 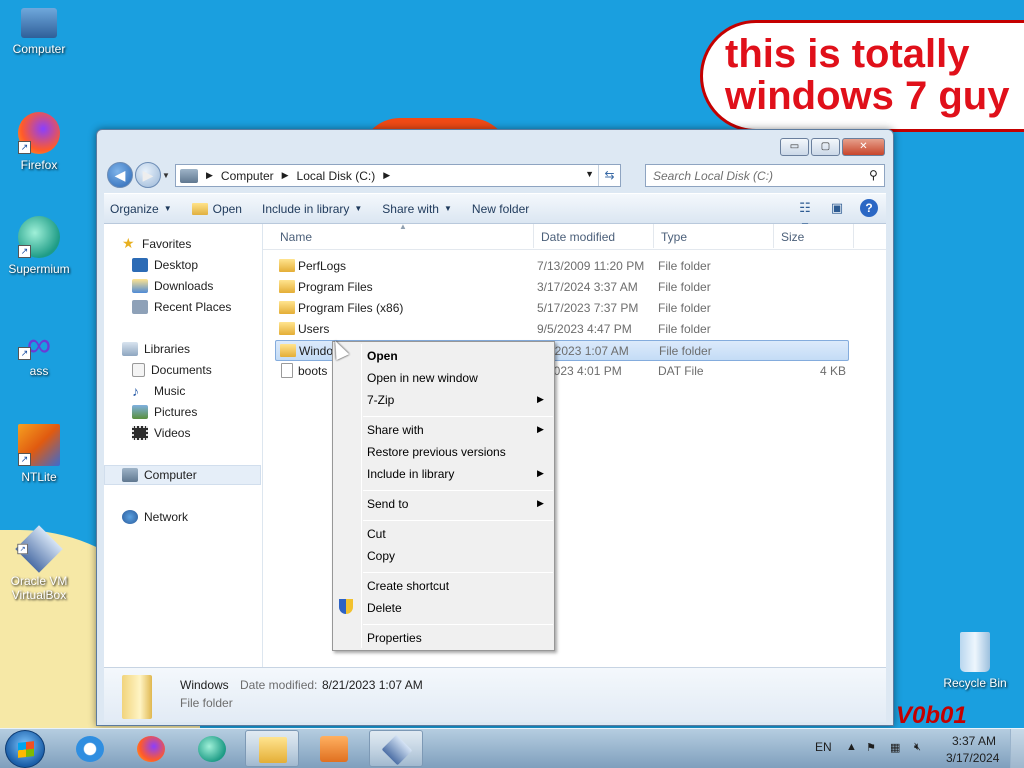 I want to click on nav-computer: Computer, so click(x=182, y=475).